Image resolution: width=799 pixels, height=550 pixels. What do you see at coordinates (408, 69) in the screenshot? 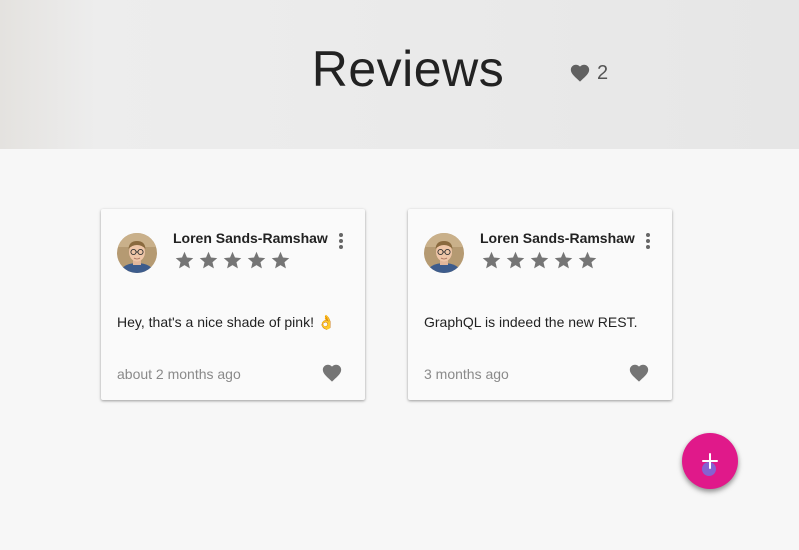
I see `page-title: Reviews` at bounding box center [408, 69].